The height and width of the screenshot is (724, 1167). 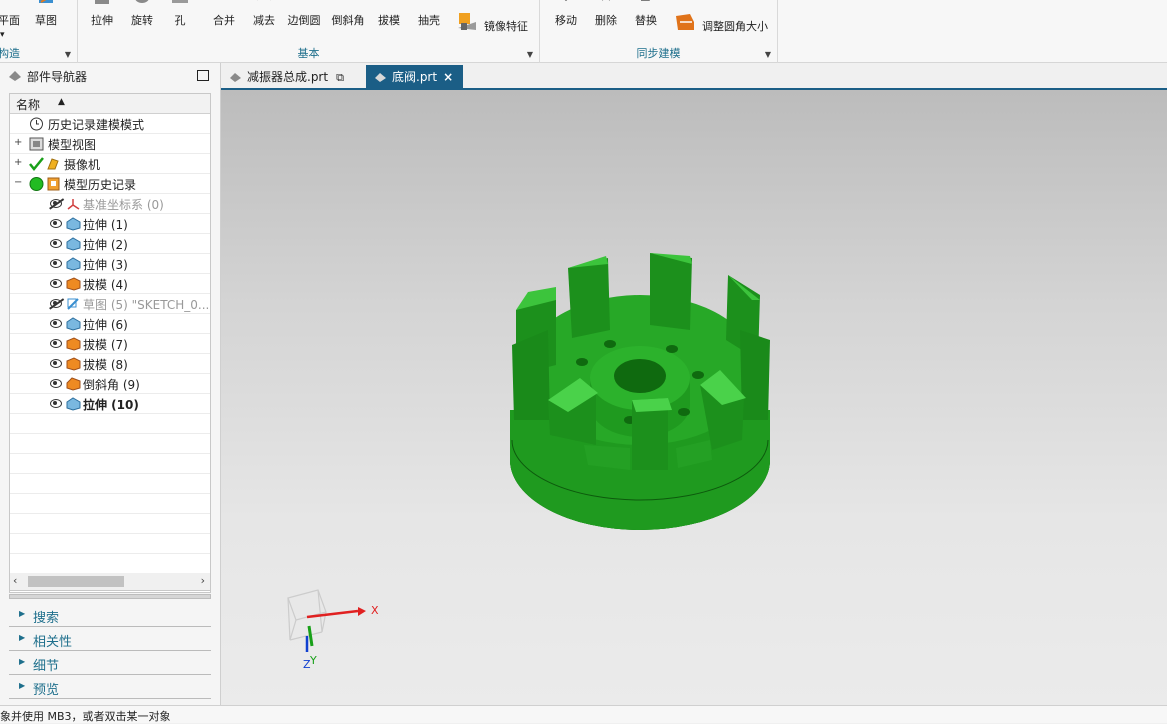 I want to click on tab-assembly: 减振器总成.prt ⧉, so click(x=287, y=77).